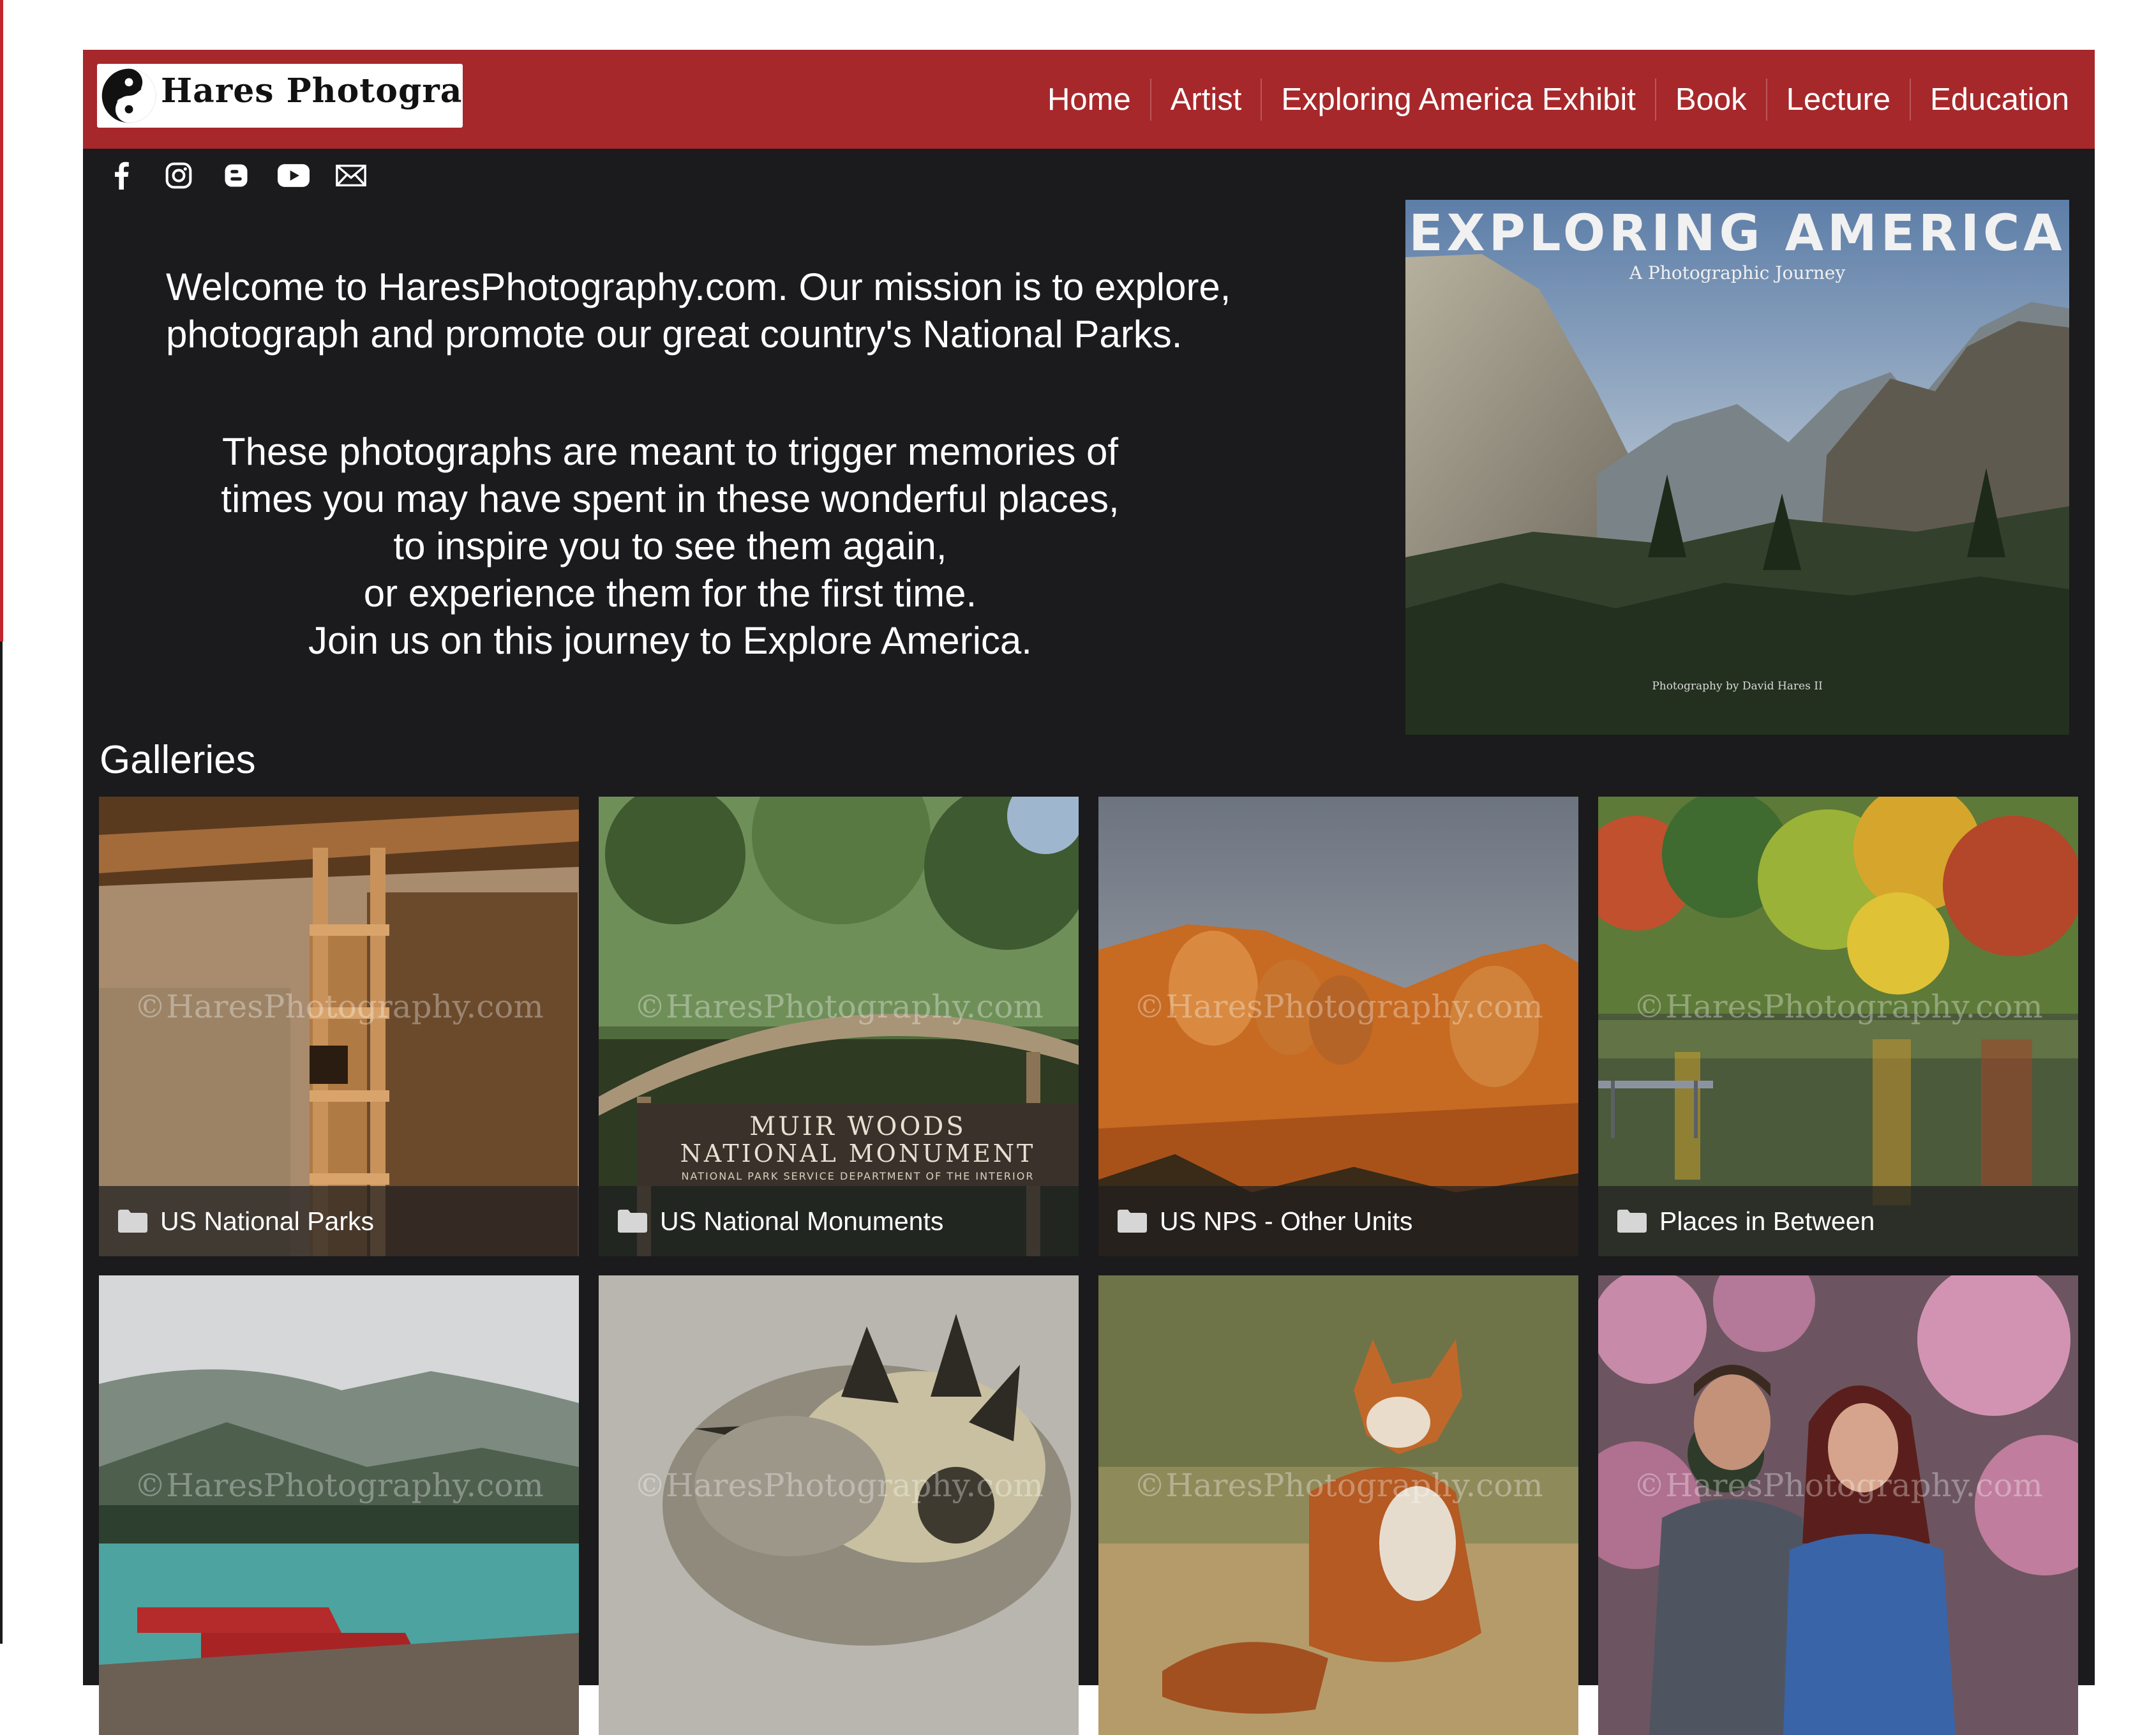 The height and width of the screenshot is (1735, 2156). What do you see at coordinates (293, 175) in the screenshot?
I see `youtube-icon` at bounding box center [293, 175].